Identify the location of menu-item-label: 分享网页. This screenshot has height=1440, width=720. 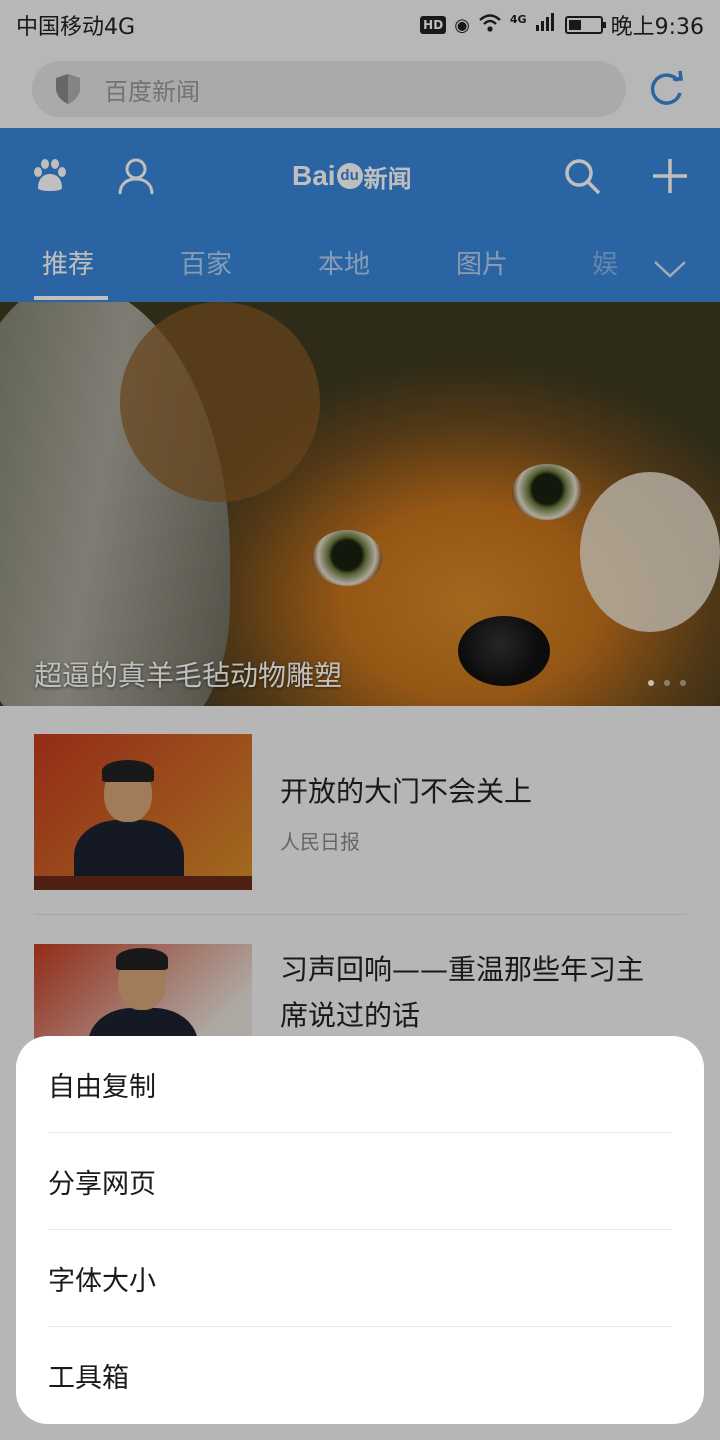
(102, 1184).